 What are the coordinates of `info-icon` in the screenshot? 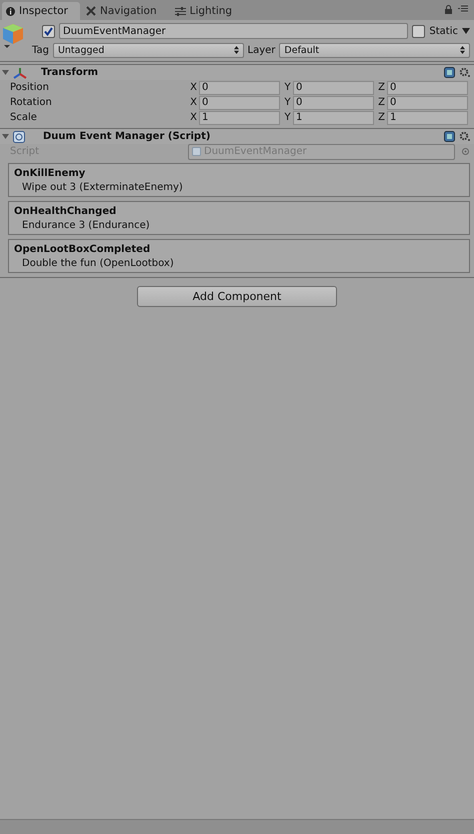 It's located at (10, 11).